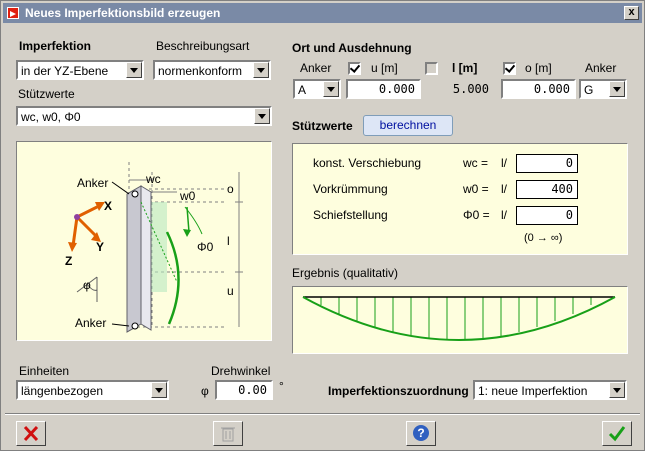 The height and width of the screenshot is (451, 645). What do you see at coordinates (322, 13) in the screenshot?
I see `title-bar: Neues Imperfektionsbild erzeugen x` at bounding box center [322, 13].